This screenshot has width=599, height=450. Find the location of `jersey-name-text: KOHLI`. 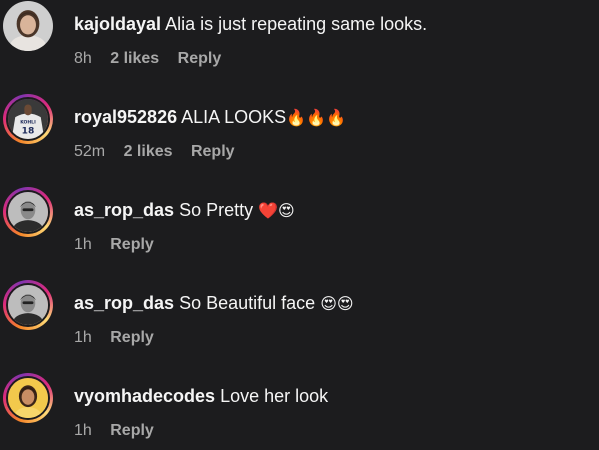

jersey-name-text: KOHLI is located at coordinates (28, 123).